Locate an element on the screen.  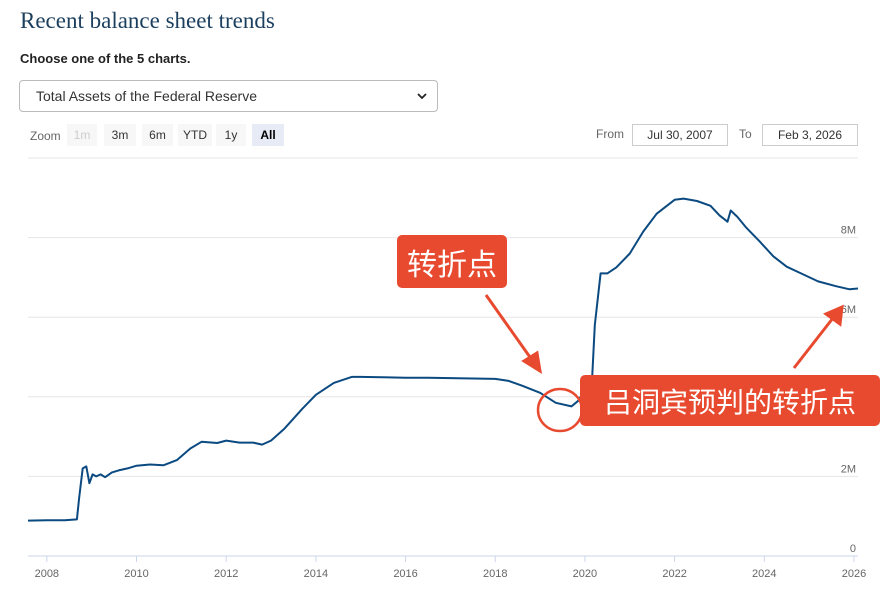
x-tick-label: 2014 is located at coordinates (316, 574).